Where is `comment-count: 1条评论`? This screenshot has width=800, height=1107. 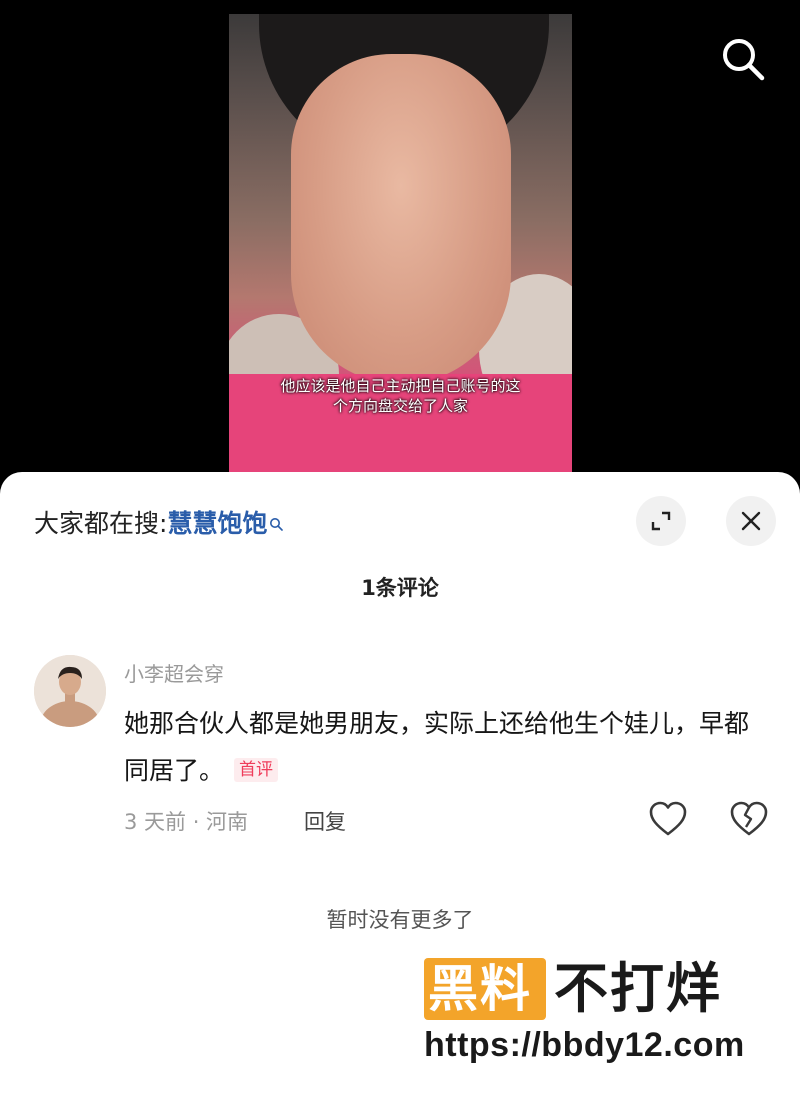 comment-count: 1条评论 is located at coordinates (400, 588).